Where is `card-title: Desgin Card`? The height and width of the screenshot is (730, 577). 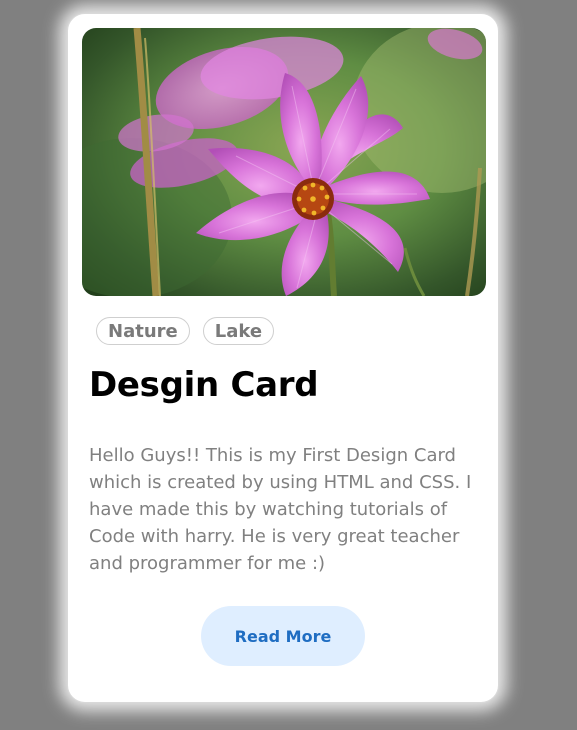 card-title: Desgin Card is located at coordinates (204, 385).